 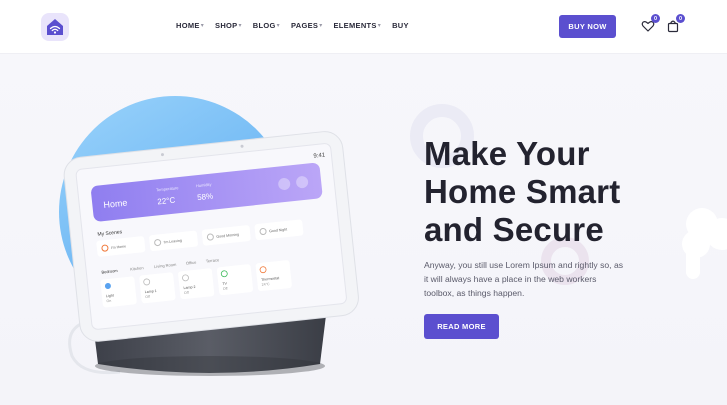 I want to click on nav-item-elements: ELEMENTS ▾, so click(x=358, y=25).